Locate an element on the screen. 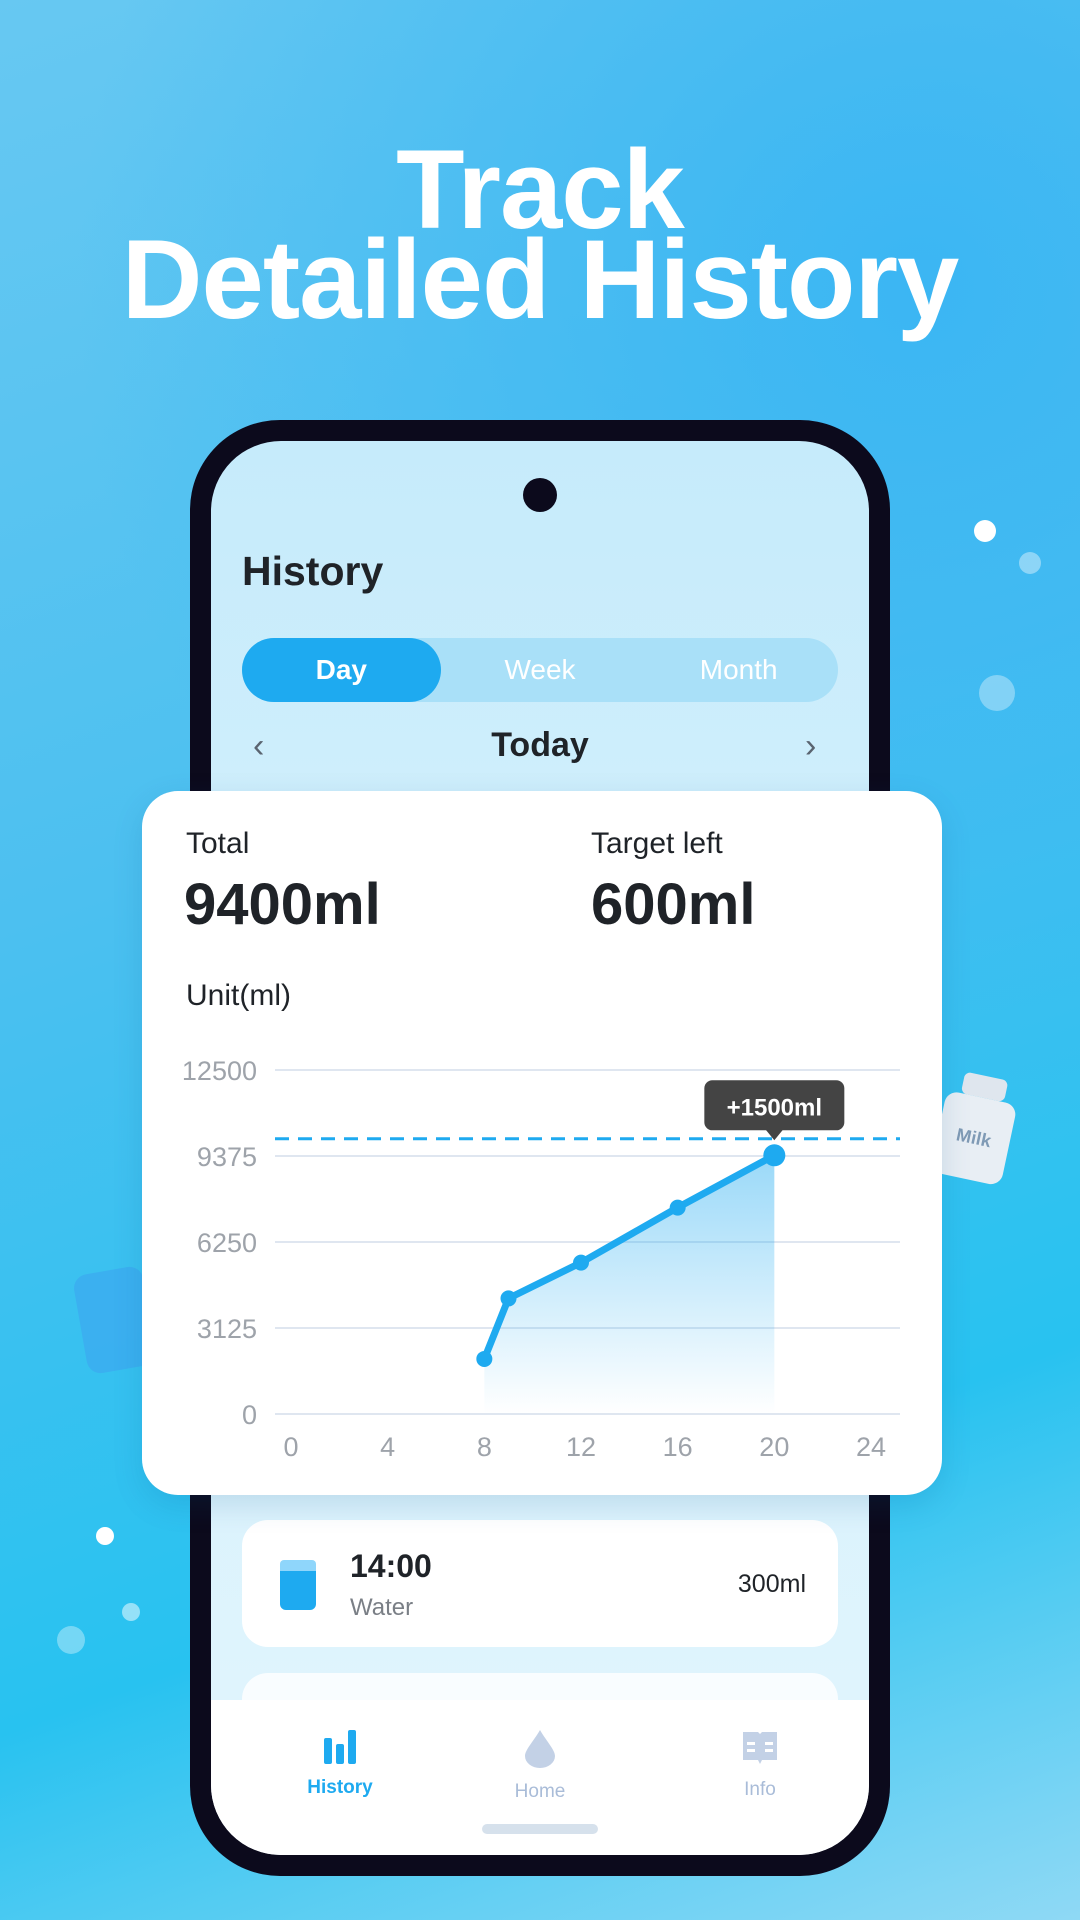 This screenshot has height=1920, width=1080. book-icon is located at coordinates (760, 1748).